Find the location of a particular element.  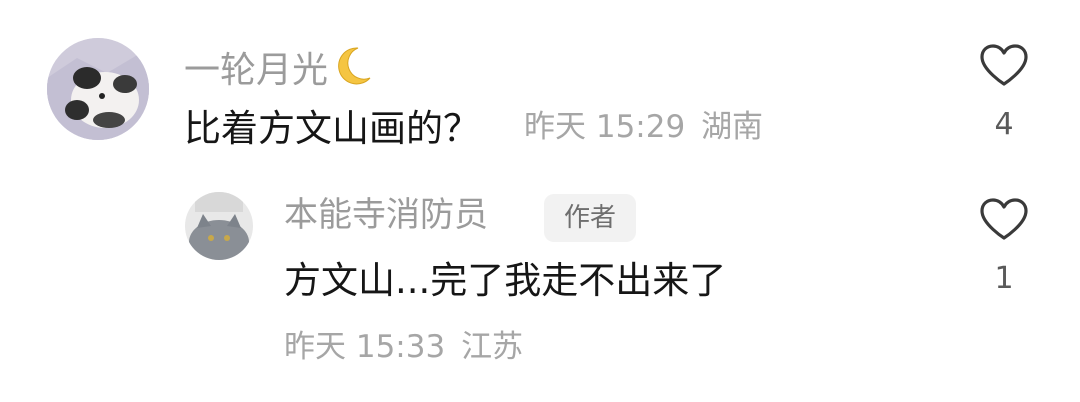

comment-location: 江苏 is located at coordinates (492, 347).